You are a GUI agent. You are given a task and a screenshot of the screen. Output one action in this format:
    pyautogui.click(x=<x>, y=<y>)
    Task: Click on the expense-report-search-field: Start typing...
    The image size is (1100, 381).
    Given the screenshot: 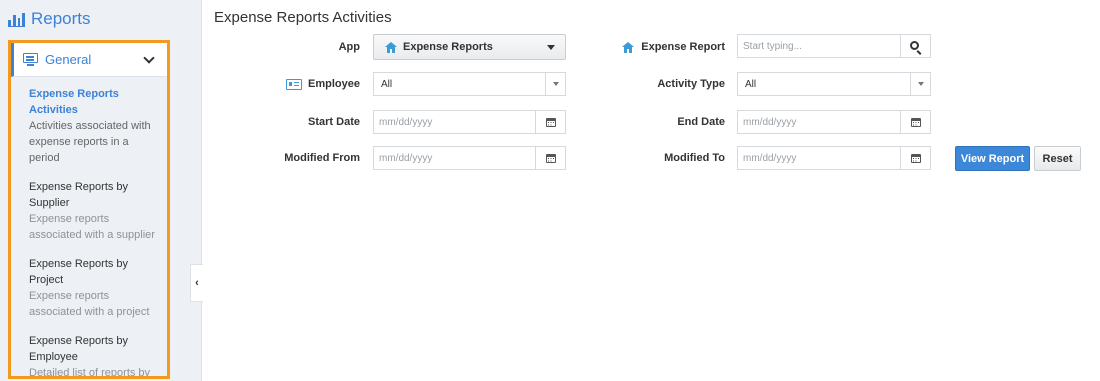 What is the action you would take?
    pyautogui.click(x=834, y=46)
    